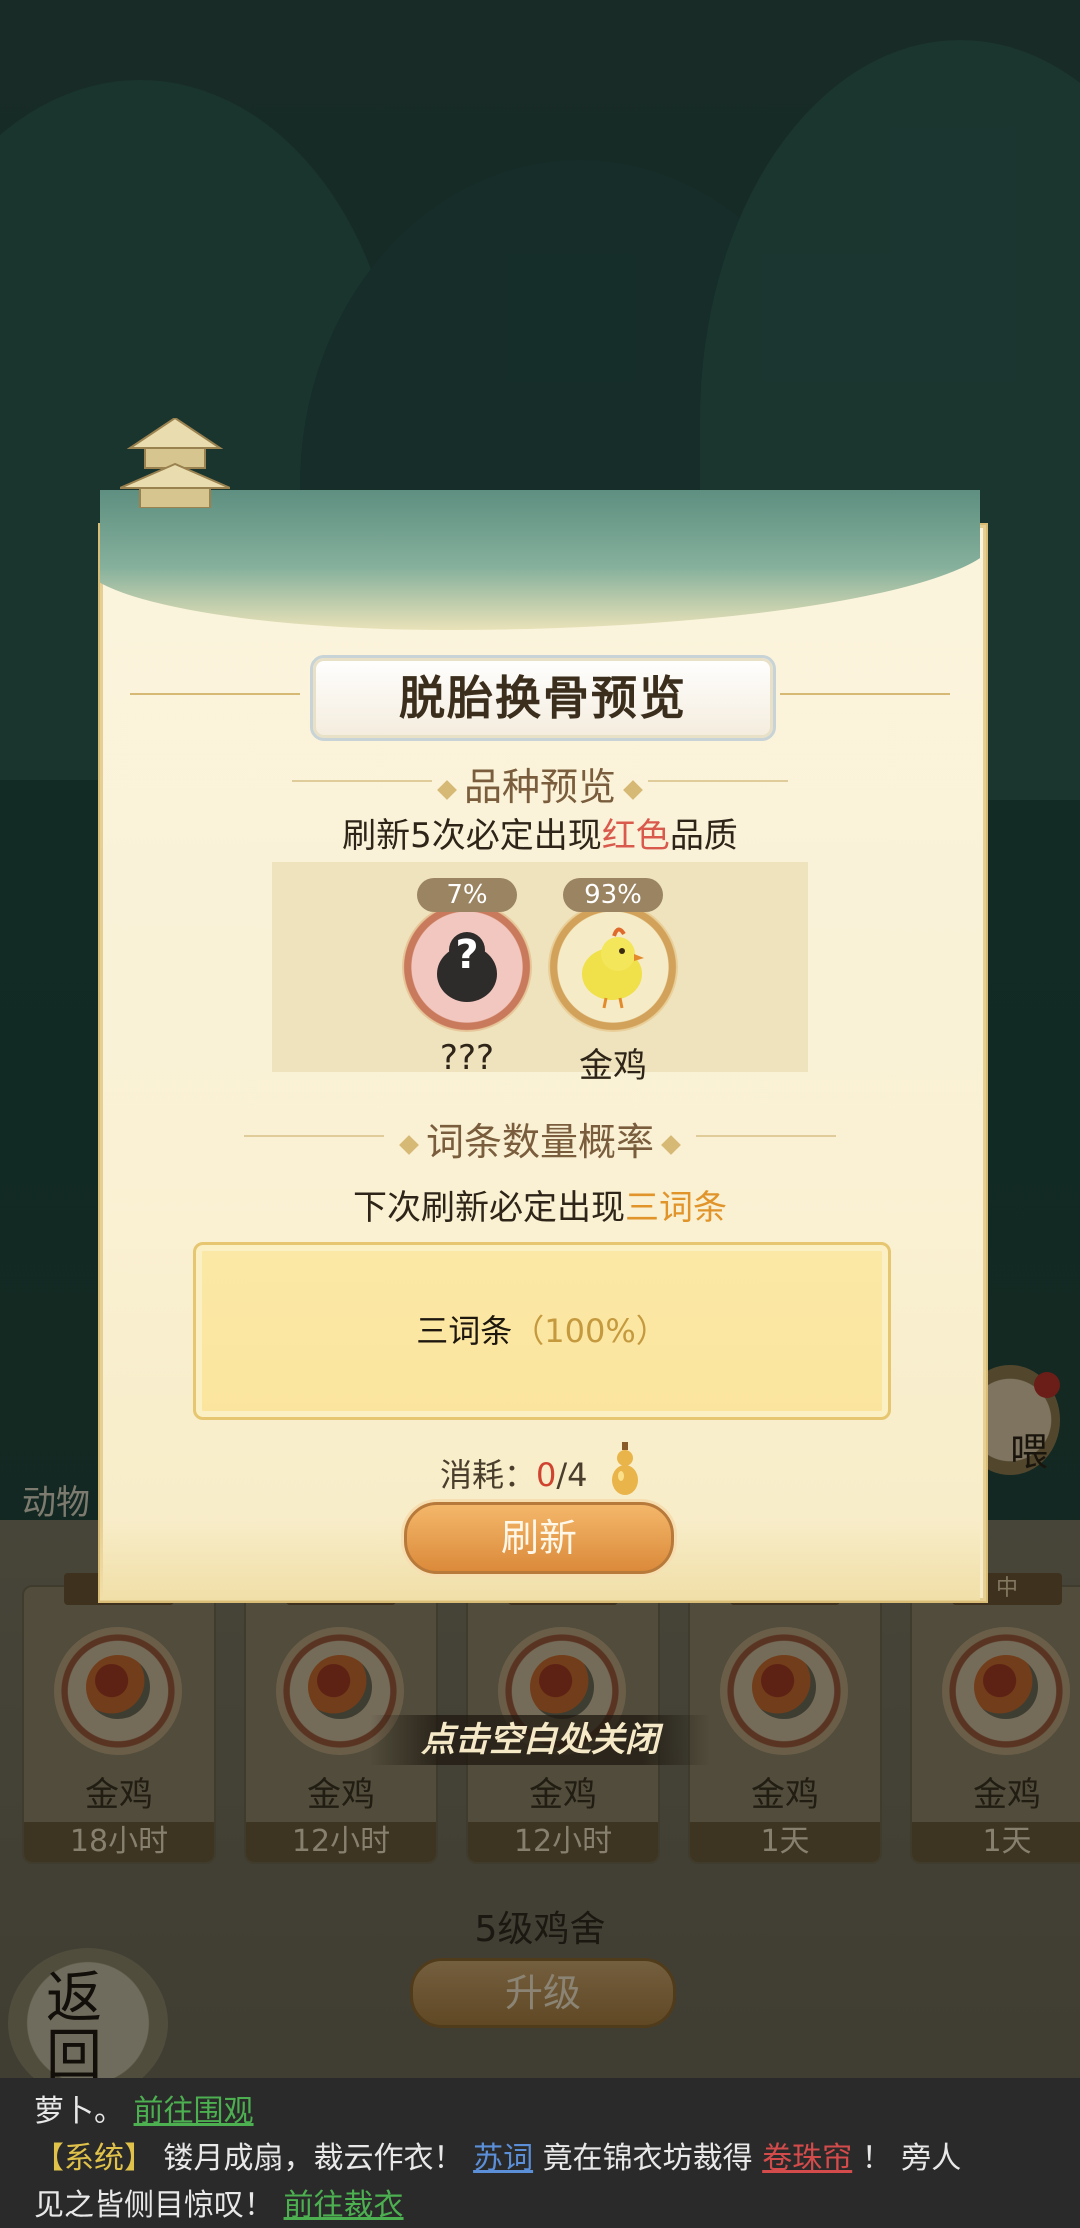 The height and width of the screenshot is (2228, 1080). Describe the element at coordinates (613, 967) in the screenshot. I see `golden-chick-icon` at that location.